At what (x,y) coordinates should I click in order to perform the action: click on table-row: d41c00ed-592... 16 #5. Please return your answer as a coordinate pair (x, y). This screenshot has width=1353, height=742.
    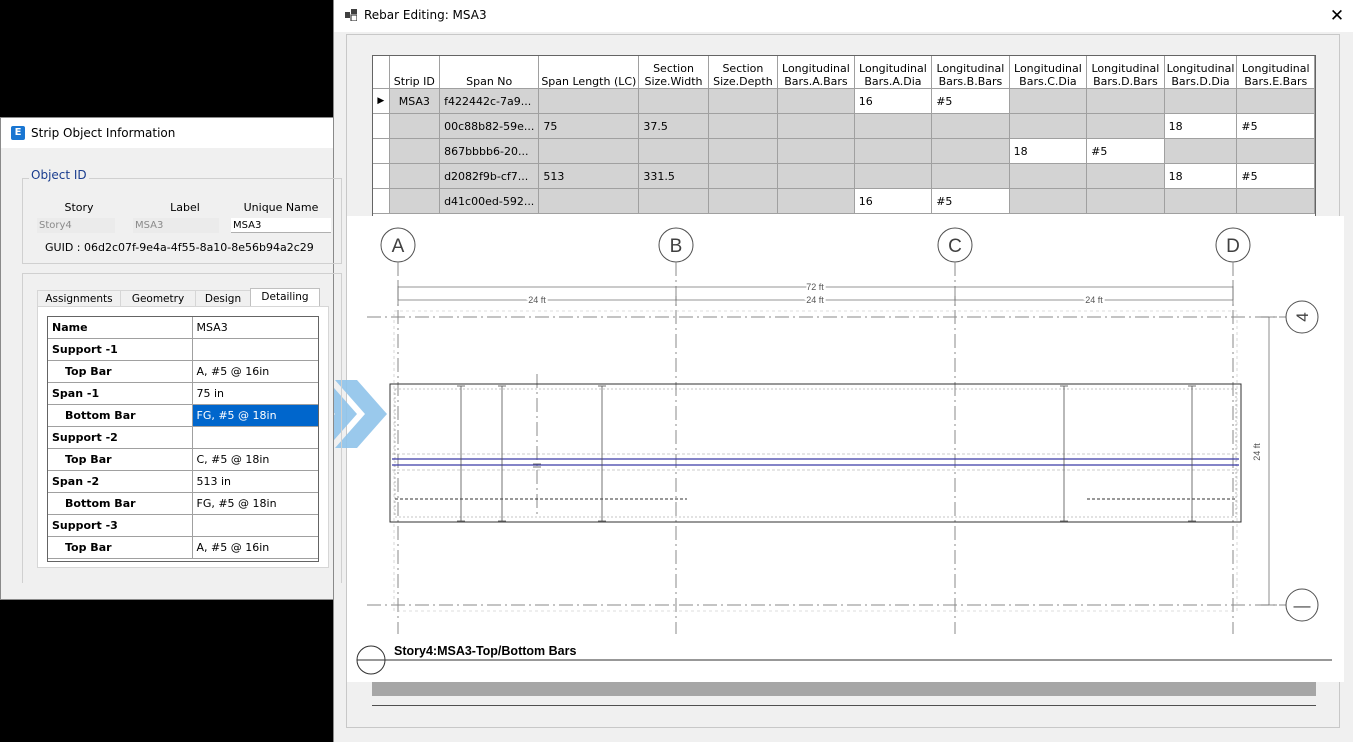
    Looking at the image, I should click on (844, 201).